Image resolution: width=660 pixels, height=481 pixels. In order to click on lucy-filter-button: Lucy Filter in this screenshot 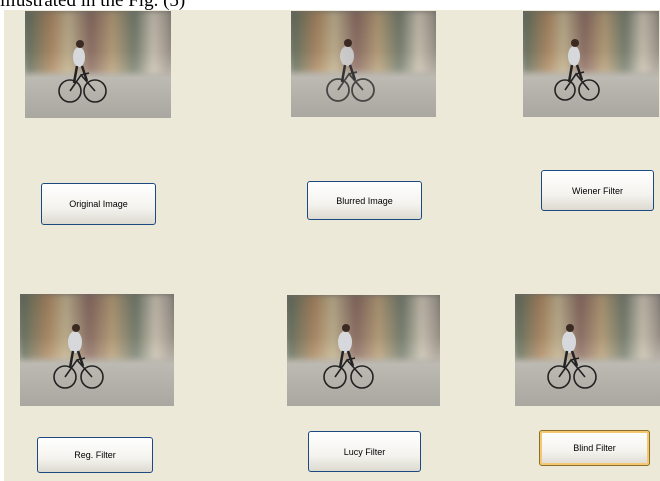, I will do `click(364, 451)`.